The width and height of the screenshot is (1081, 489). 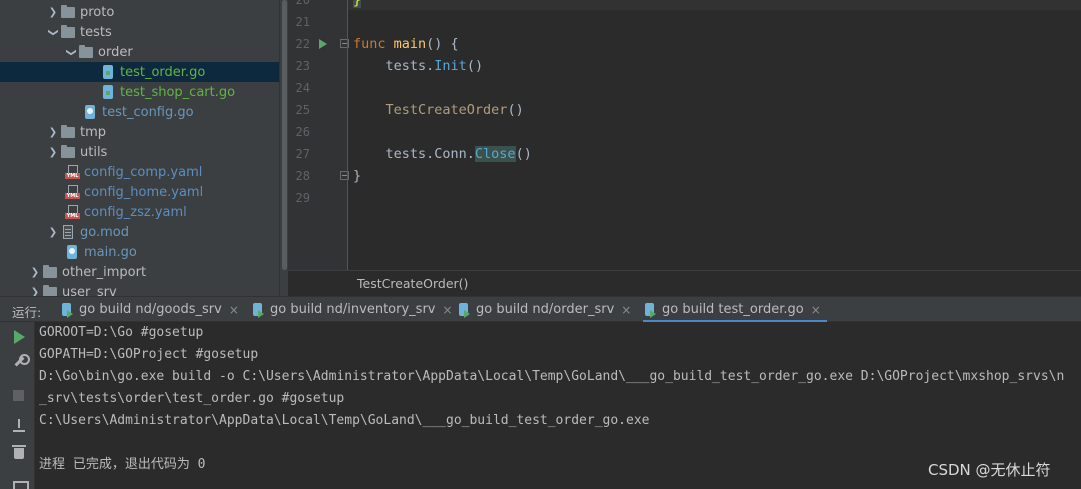 What do you see at coordinates (302, 3) in the screenshot?
I see `line-number: 20` at bounding box center [302, 3].